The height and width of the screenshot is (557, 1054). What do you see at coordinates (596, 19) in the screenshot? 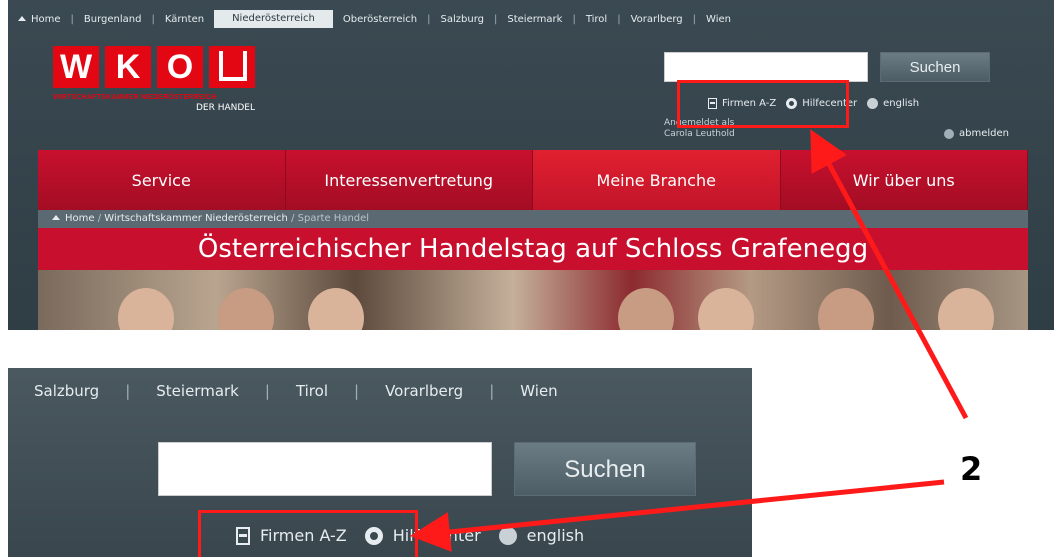
I see `region-link-tirol: Tirol` at bounding box center [596, 19].